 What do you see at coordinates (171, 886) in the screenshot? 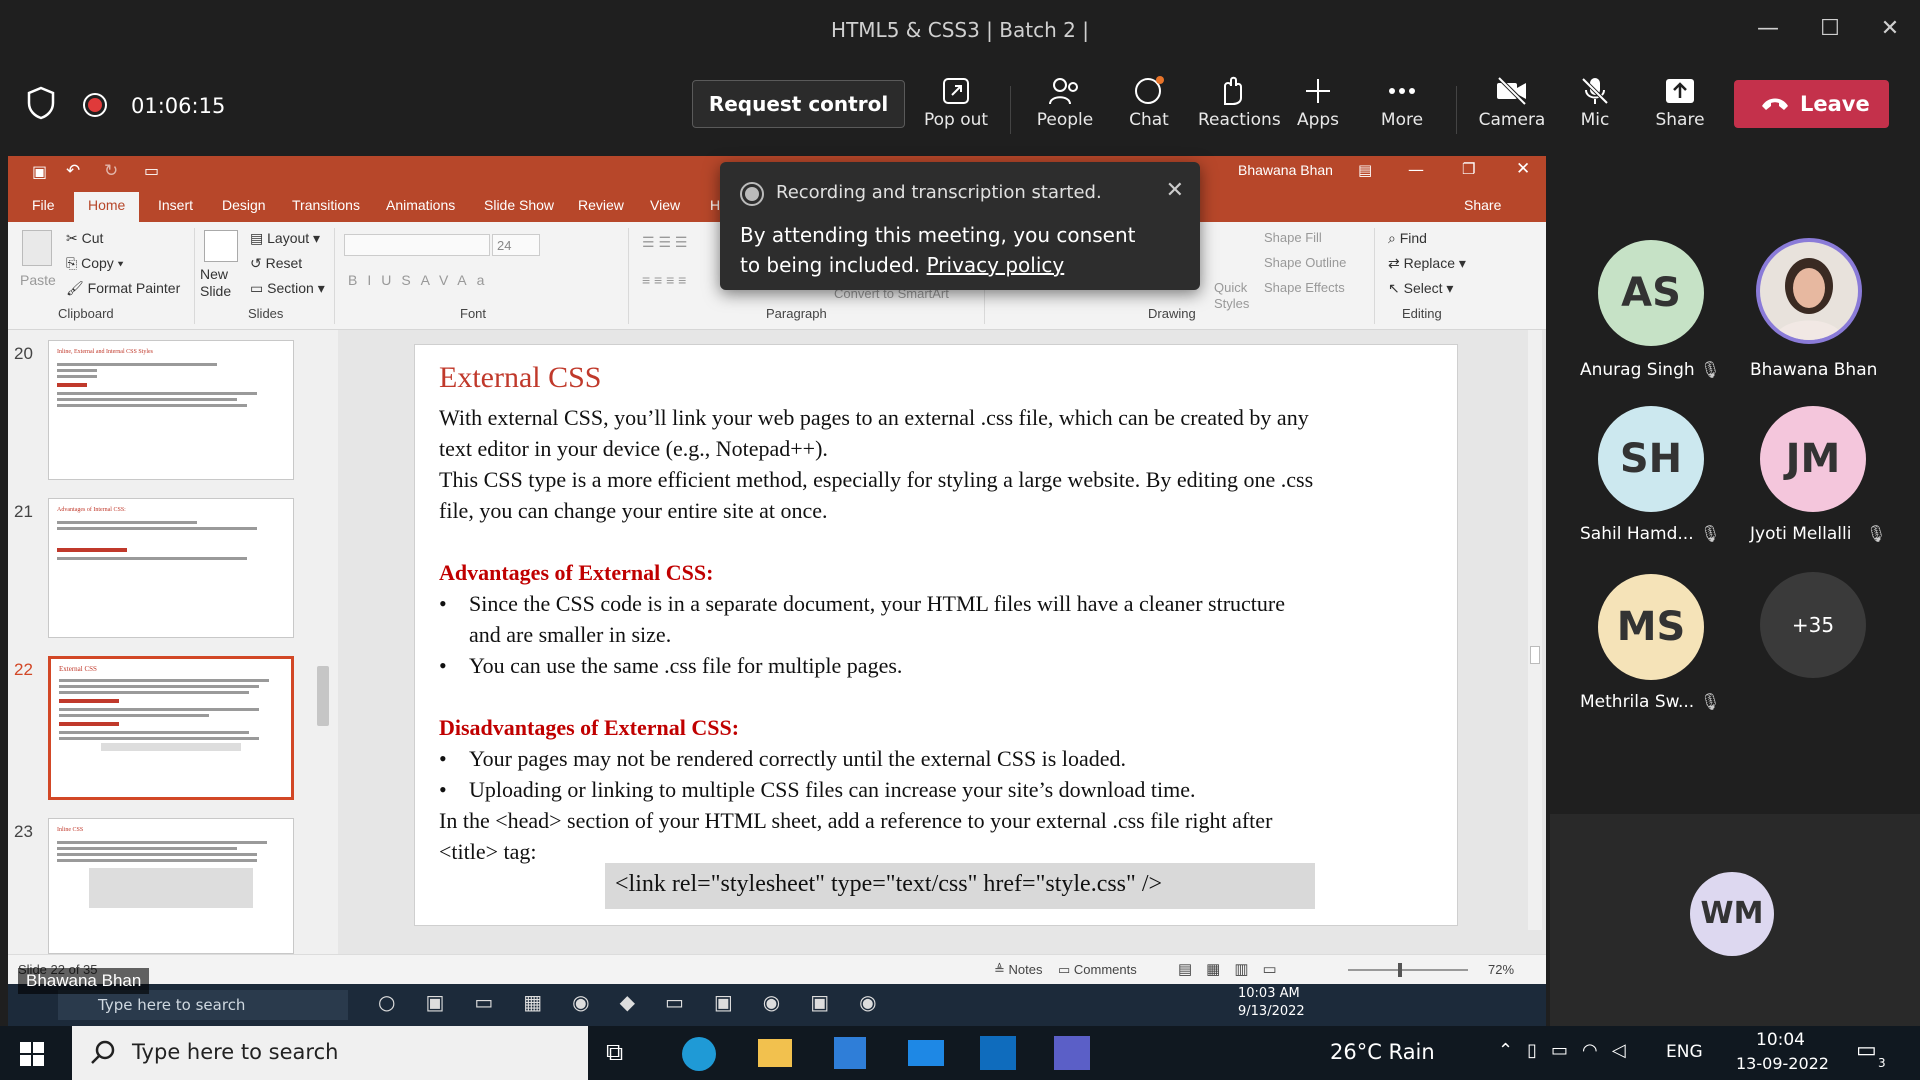
I see `slide-thumbnail: Inline CSS` at bounding box center [171, 886].